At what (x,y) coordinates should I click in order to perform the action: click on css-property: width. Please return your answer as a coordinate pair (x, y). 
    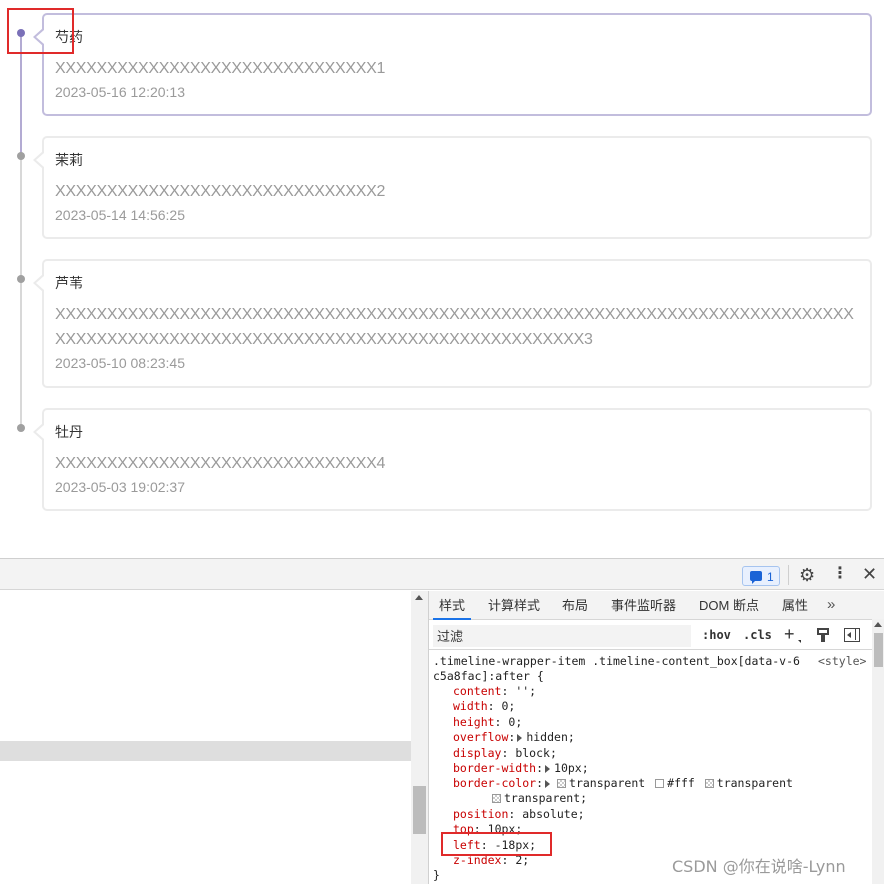
    Looking at the image, I should click on (470, 706).